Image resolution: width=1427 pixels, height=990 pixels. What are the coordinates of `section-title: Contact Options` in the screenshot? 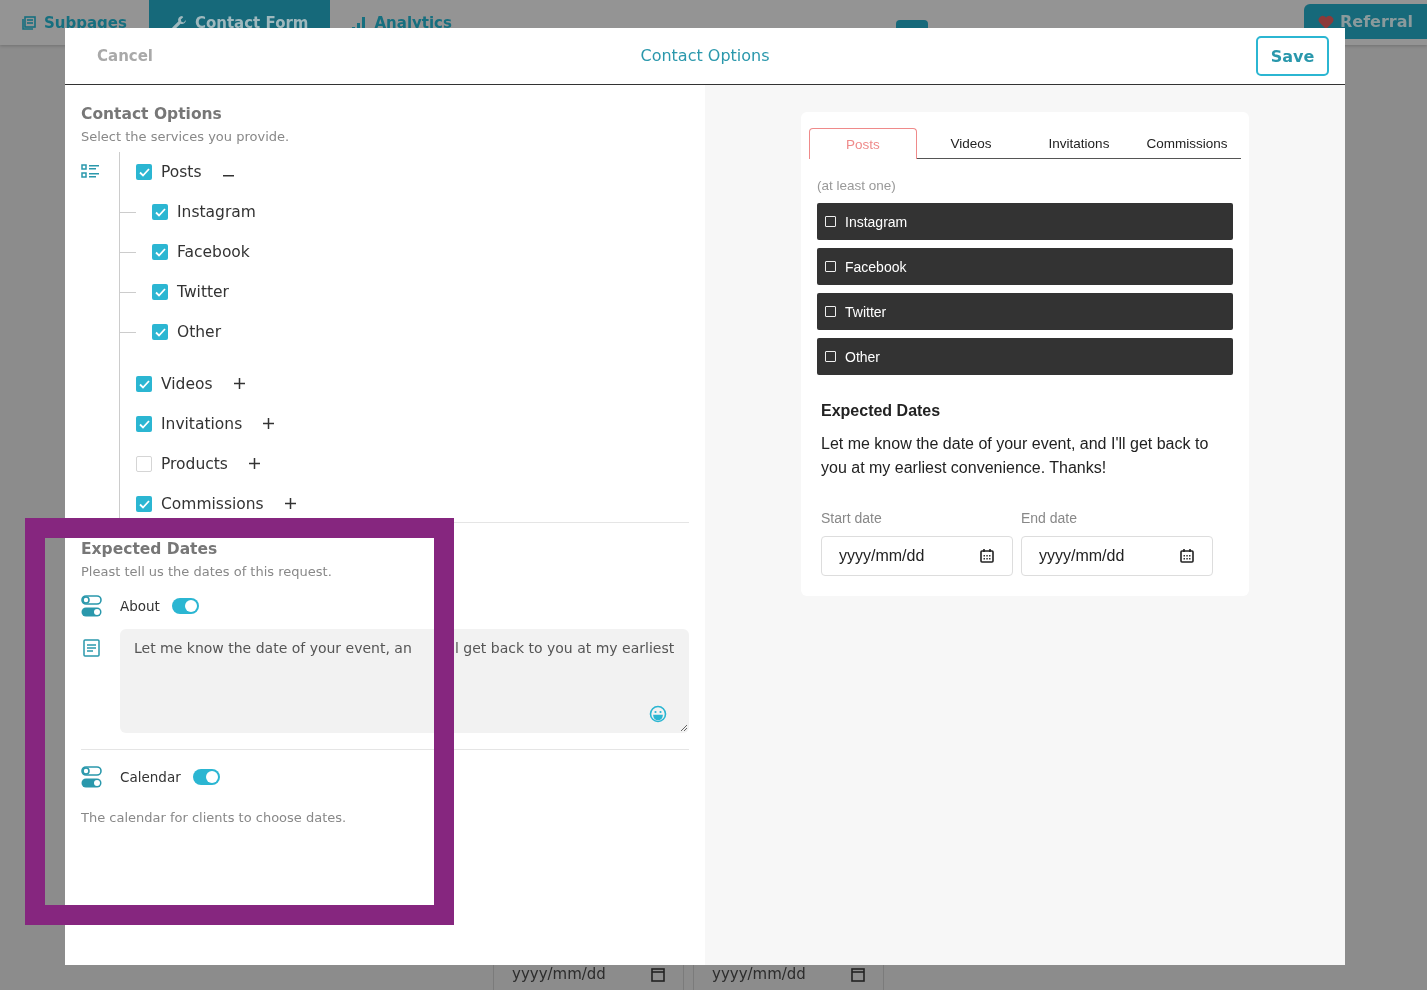 It's located at (152, 114).